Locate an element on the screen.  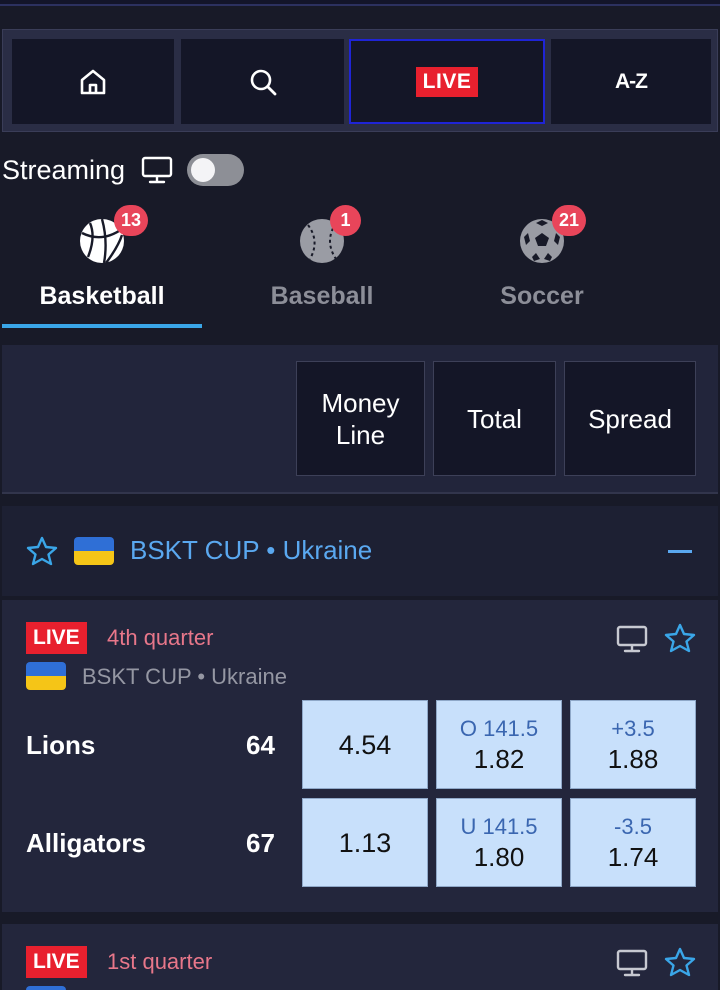
home-icon is located at coordinates (93, 81).